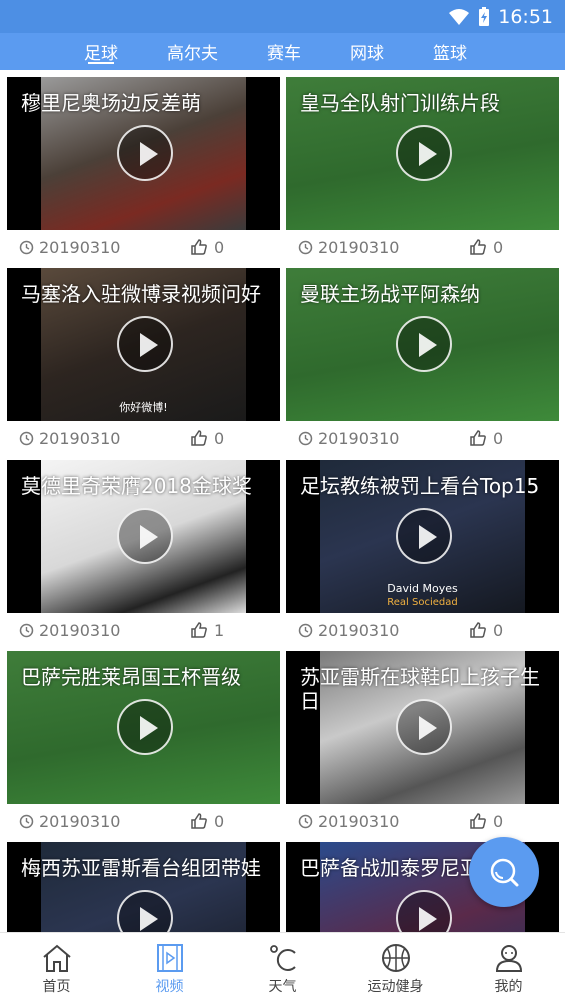 The width and height of the screenshot is (565, 1007). Describe the element at coordinates (56, 987) in the screenshot. I see `nav-label: 首页` at that location.